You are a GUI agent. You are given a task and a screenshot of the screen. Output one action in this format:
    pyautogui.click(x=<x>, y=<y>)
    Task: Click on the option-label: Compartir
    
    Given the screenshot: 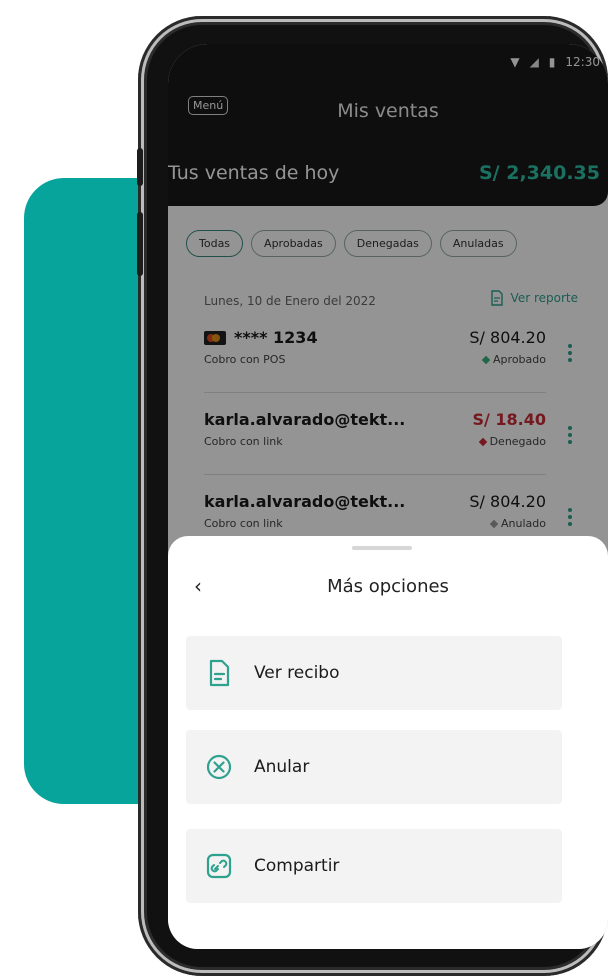 What is the action you would take?
    pyautogui.click(x=297, y=866)
    